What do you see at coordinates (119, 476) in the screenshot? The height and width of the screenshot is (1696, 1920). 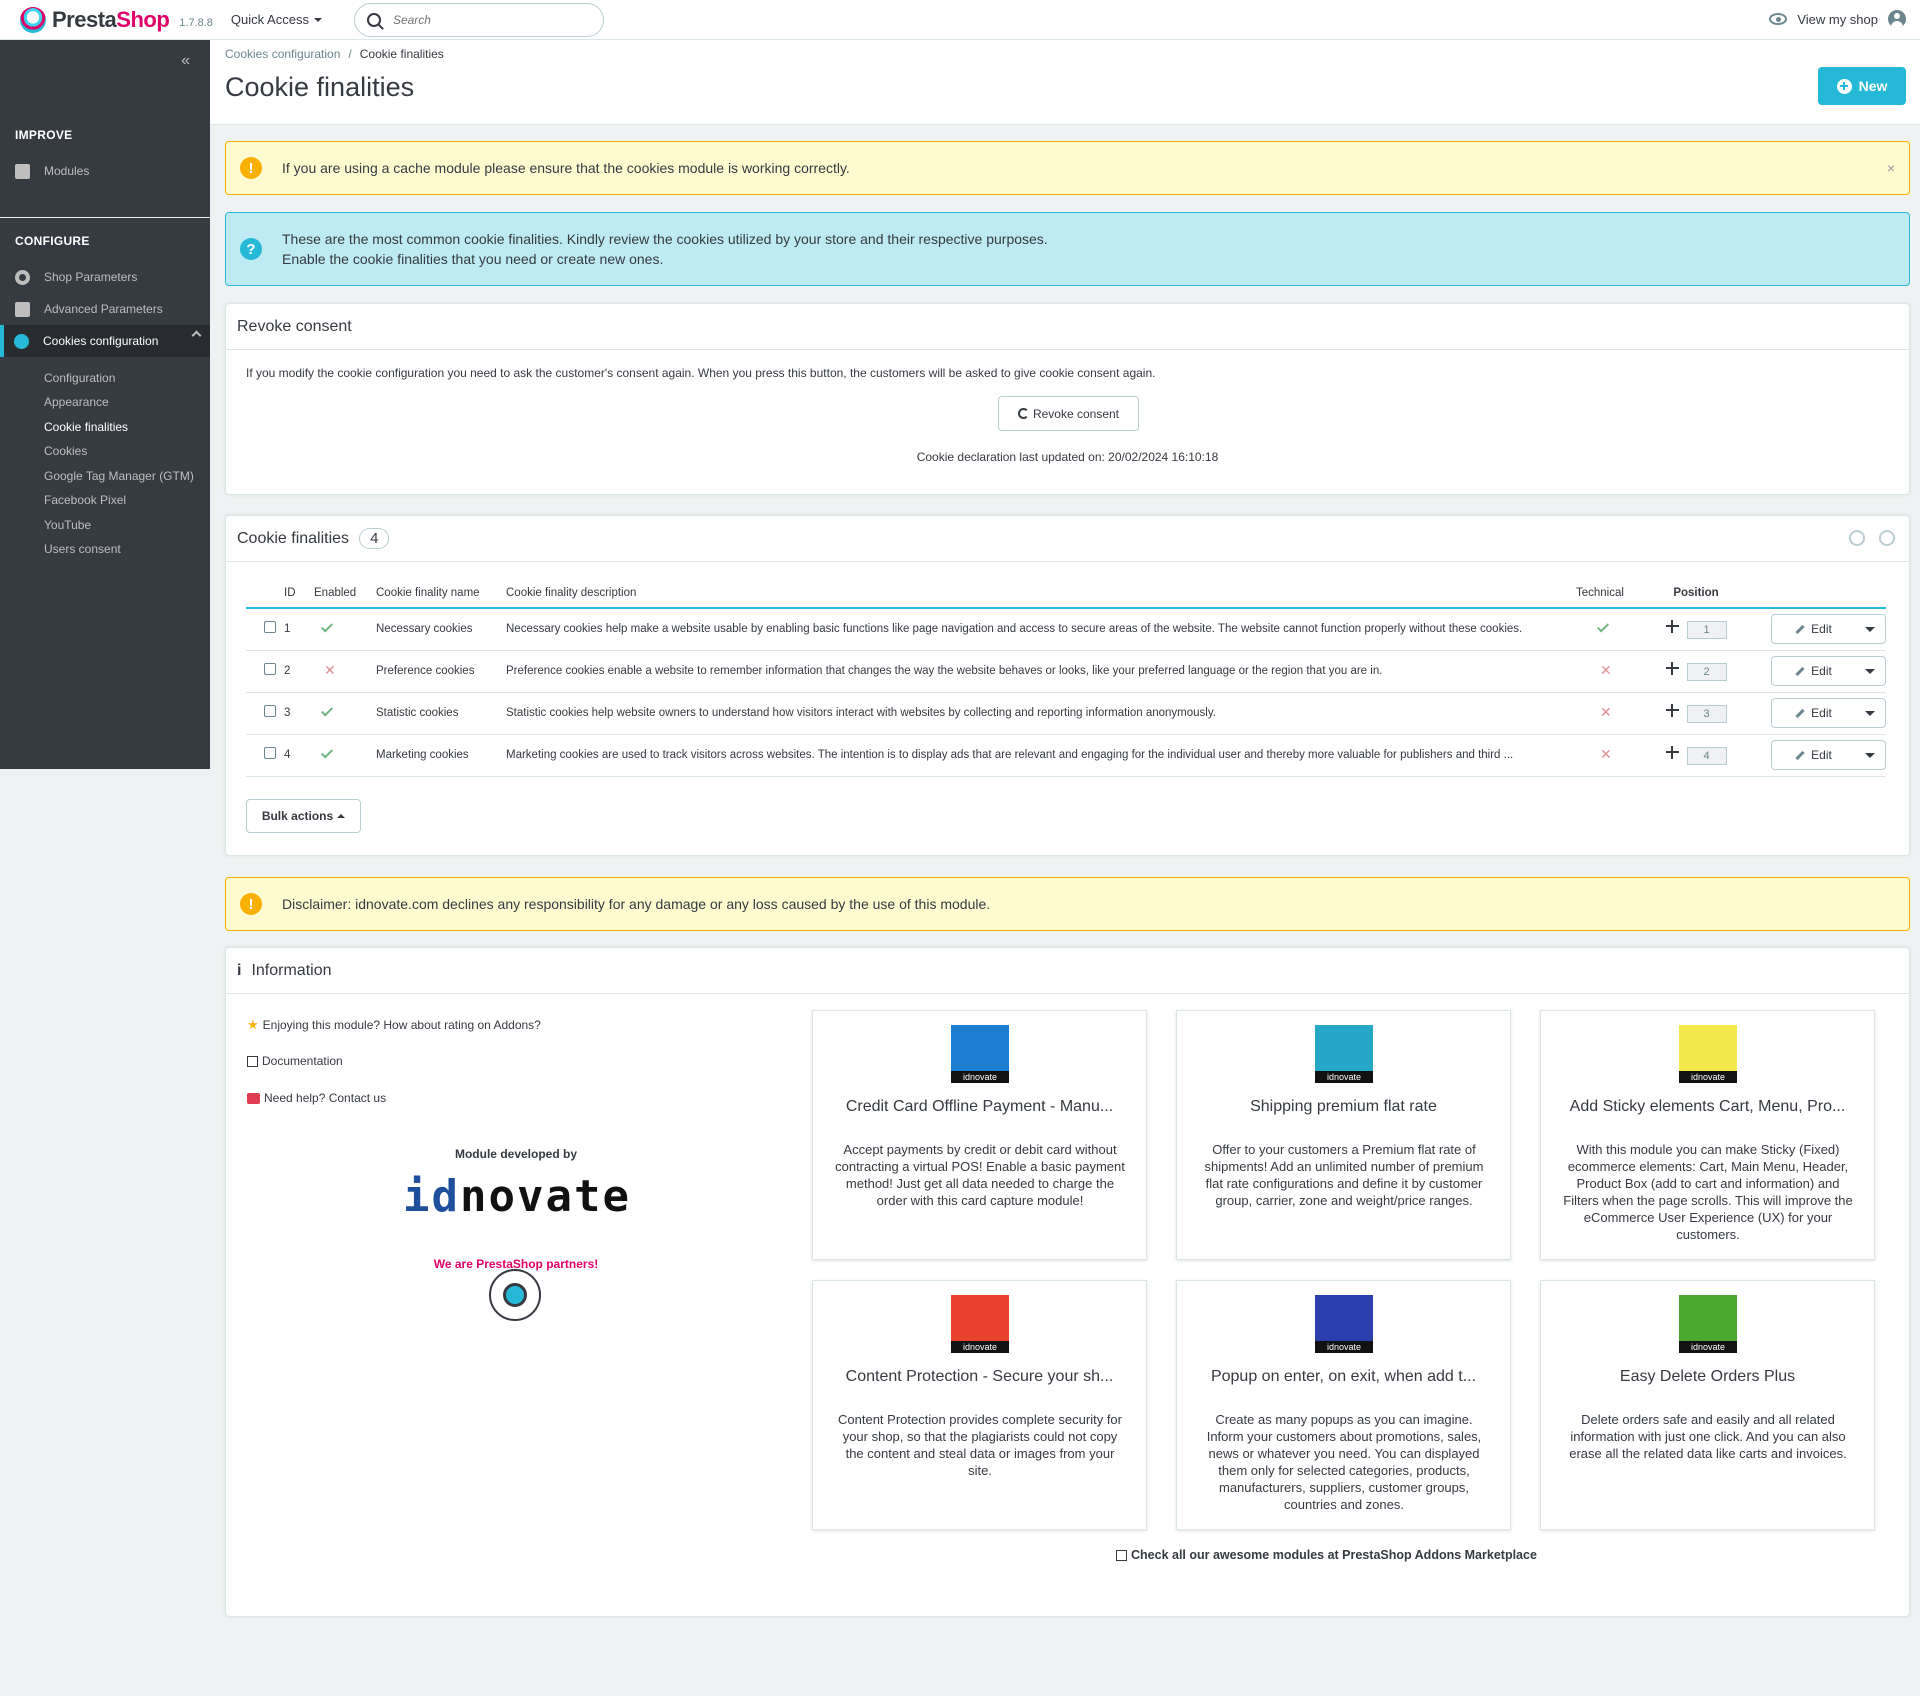 I see `submenu-gtm: Google Tag Manager (GTM)` at bounding box center [119, 476].